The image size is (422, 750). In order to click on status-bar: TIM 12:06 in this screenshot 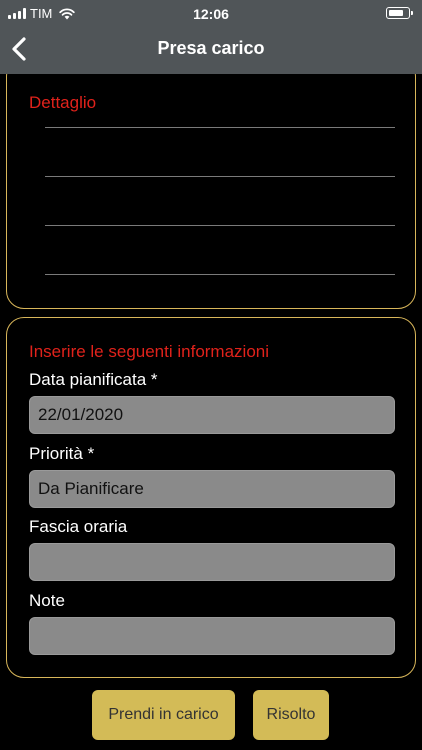, I will do `click(211, 14)`.